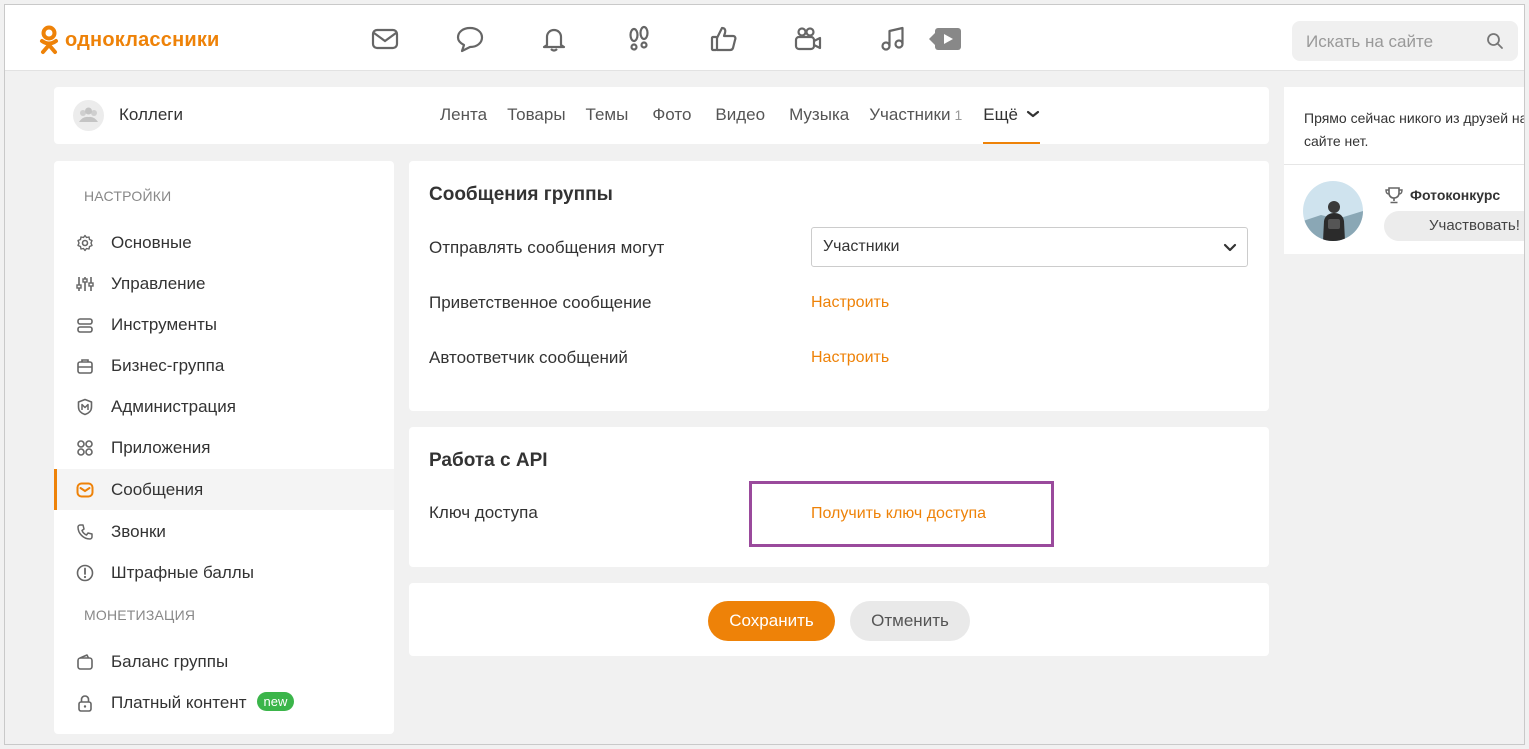 The height and width of the screenshot is (749, 1529). Describe the element at coordinates (179, 702) in the screenshot. I see `sidebar-item-label: Платный контент` at that location.